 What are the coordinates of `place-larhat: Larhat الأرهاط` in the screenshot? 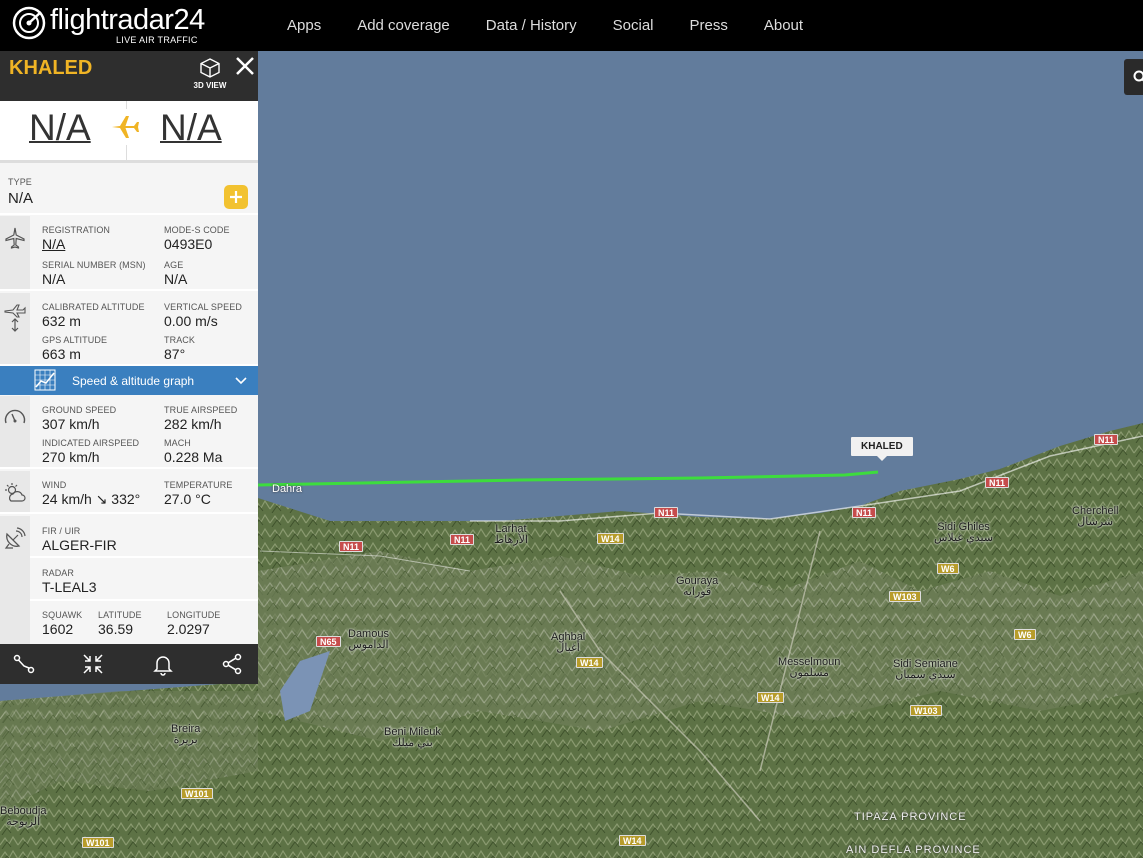 It's located at (511, 534).